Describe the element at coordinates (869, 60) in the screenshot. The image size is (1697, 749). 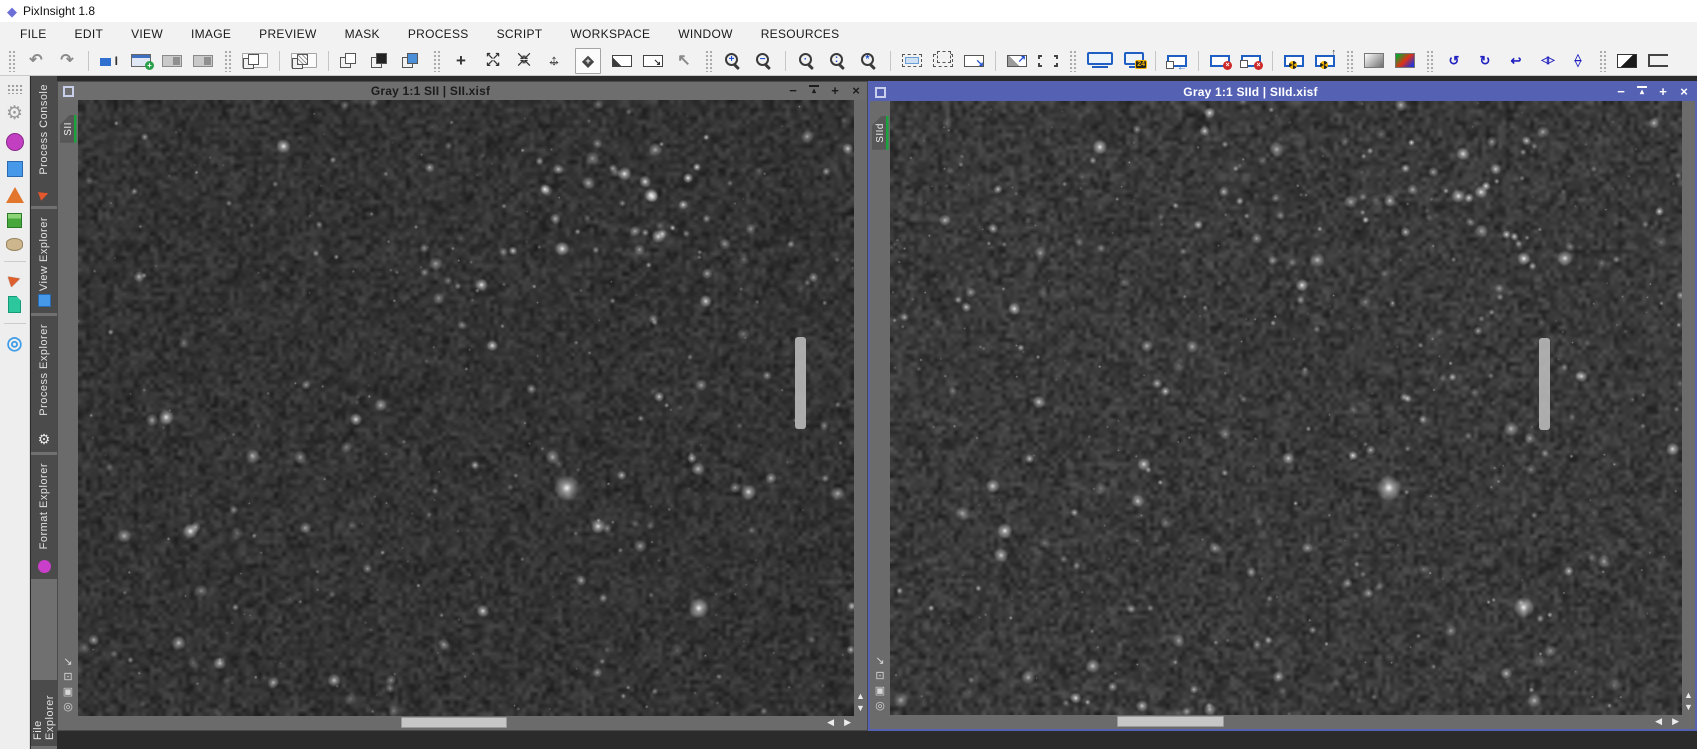
I see `zoom-optimal-icon: *` at that location.